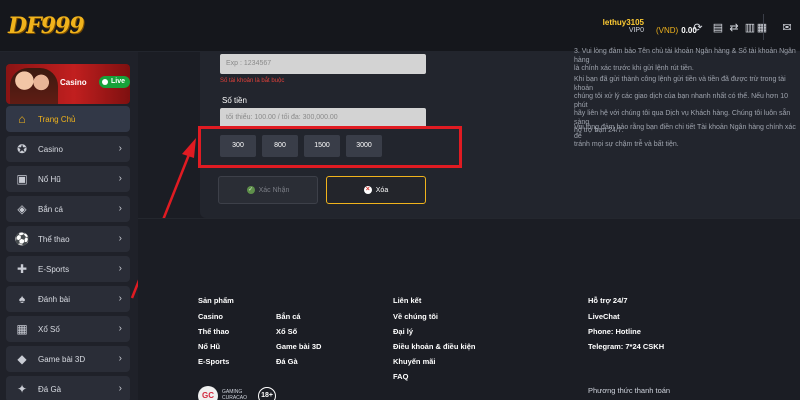 This screenshot has width=800, height=400. Describe the element at coordinates (267, 393) in the screenshot. I see `age-restriction-badge: 18+` at that location.